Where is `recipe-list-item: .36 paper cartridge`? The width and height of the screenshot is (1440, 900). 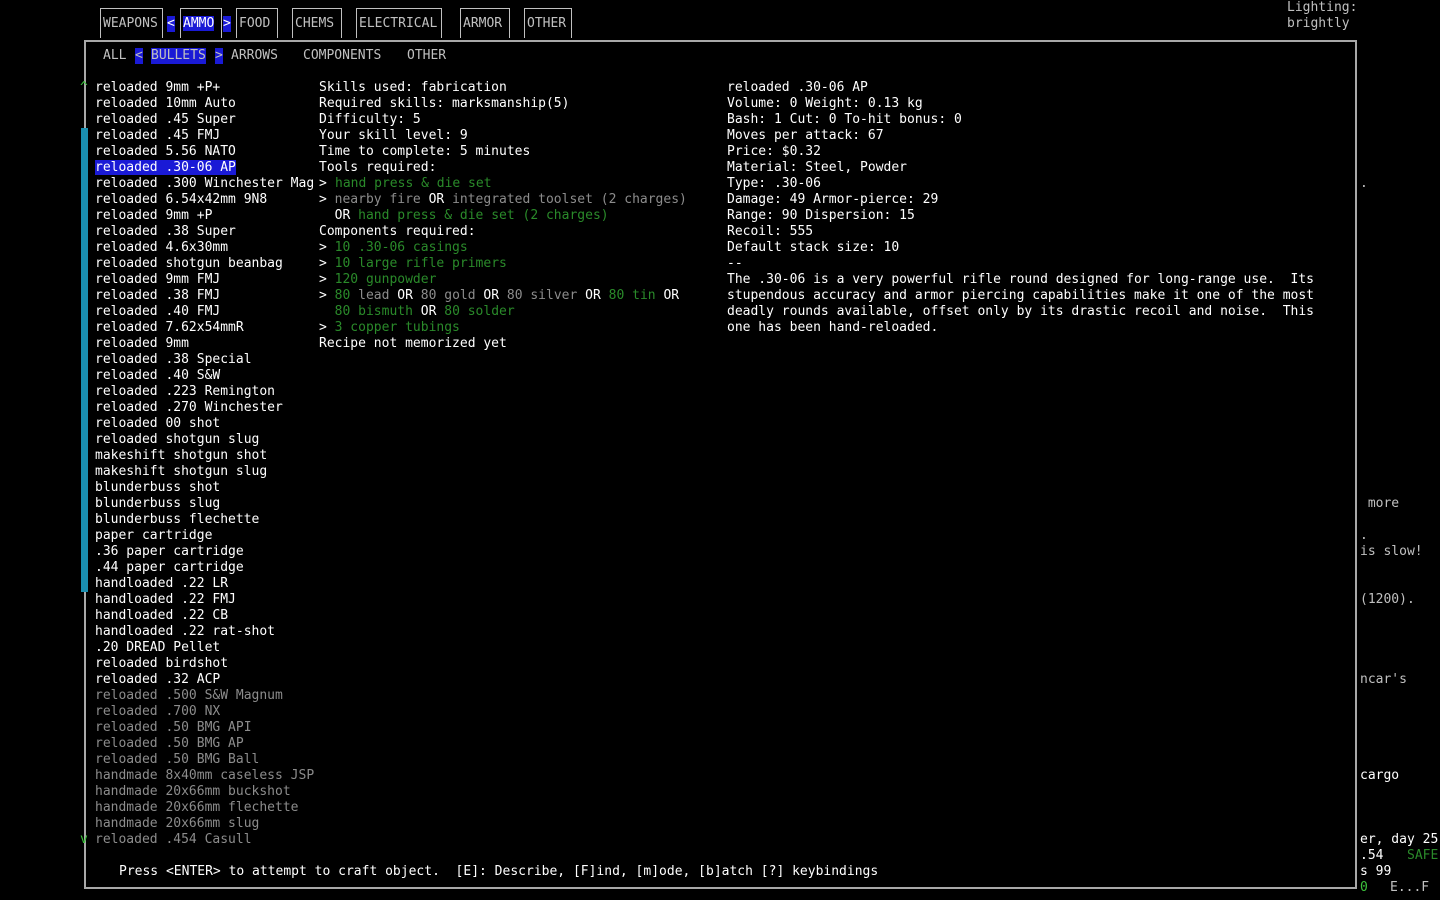 recipe-list-item: .36 paper cartridge is located at coordinates (204, 552).